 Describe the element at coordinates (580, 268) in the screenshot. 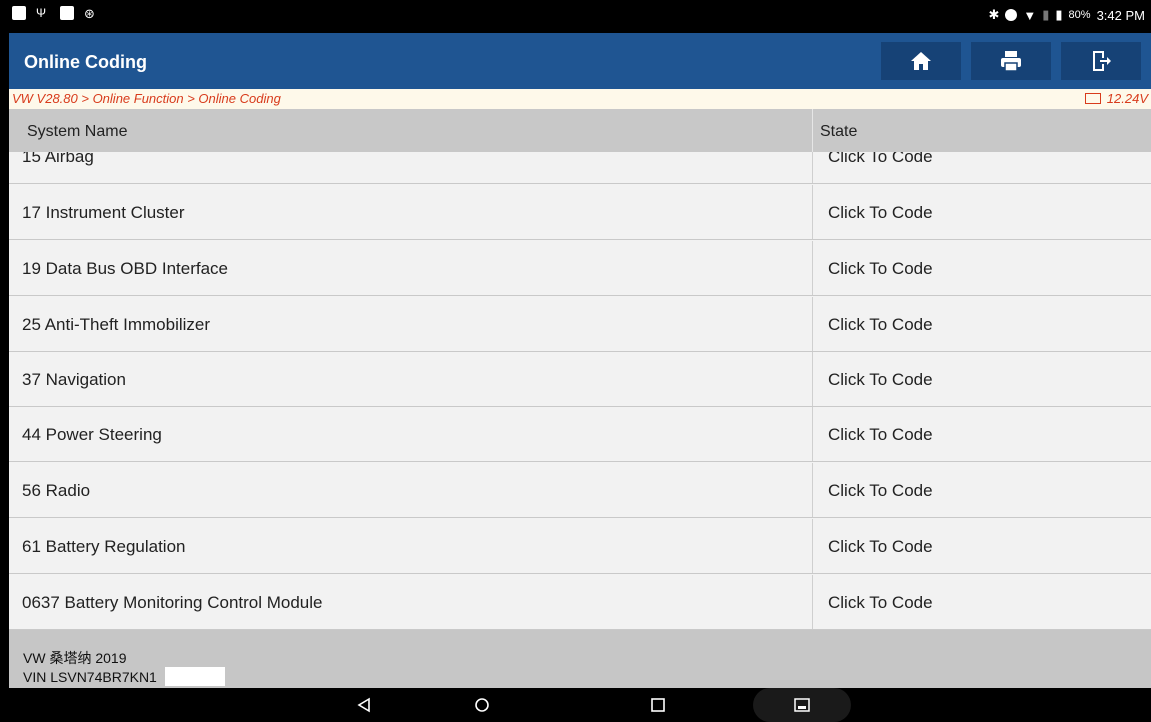

I see `table-row: 19 Data Bus OBD Interface Click To Code` at that location.